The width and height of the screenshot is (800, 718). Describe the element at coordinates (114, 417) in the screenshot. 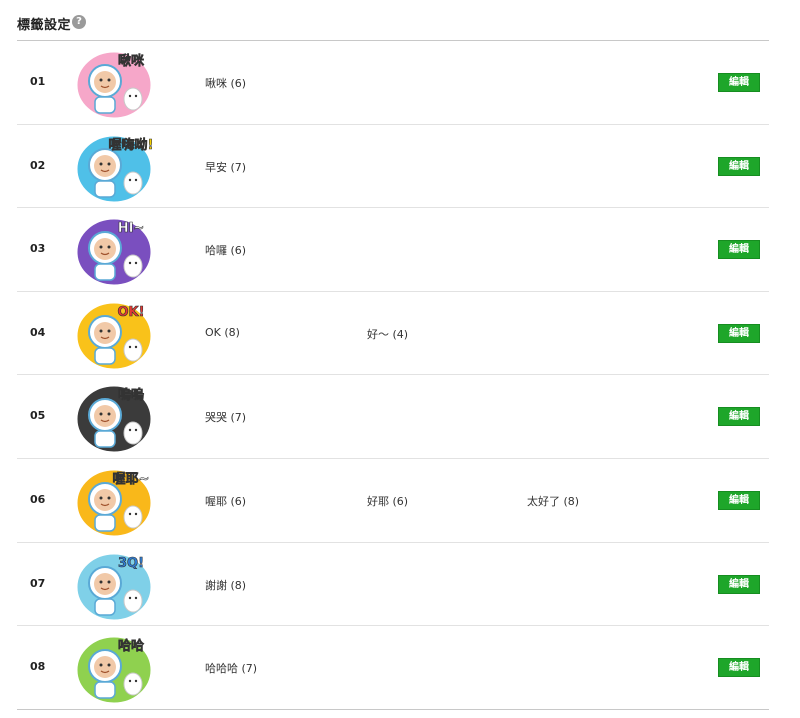

I see `sticker-image: 嗚嗚` at that location.